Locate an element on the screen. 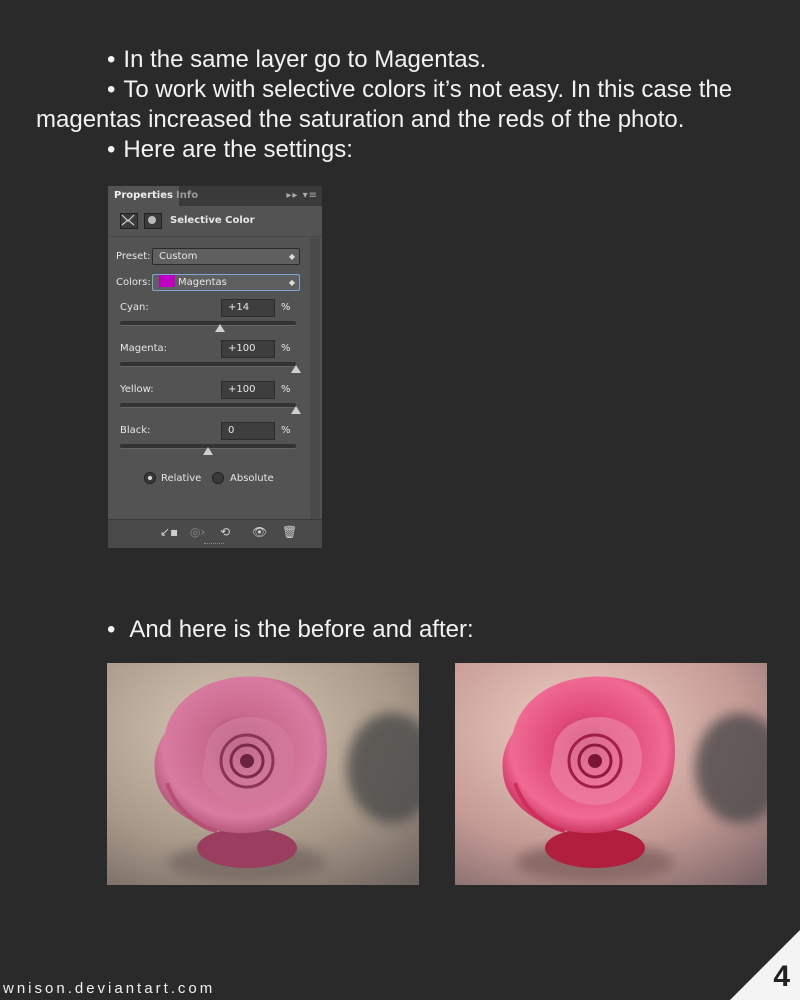 The height and width of the screenshot is (1000, 800). cyan-percent: % is located at coordinates (286, 307).